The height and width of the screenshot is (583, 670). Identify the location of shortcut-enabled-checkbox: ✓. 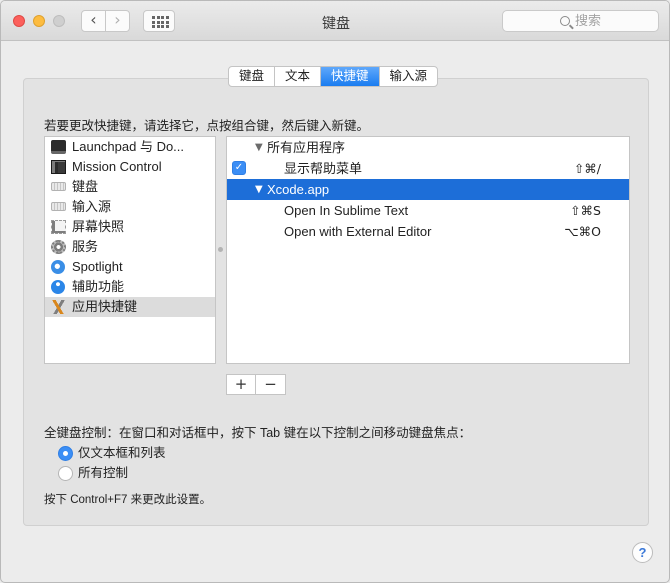
(239, 168).